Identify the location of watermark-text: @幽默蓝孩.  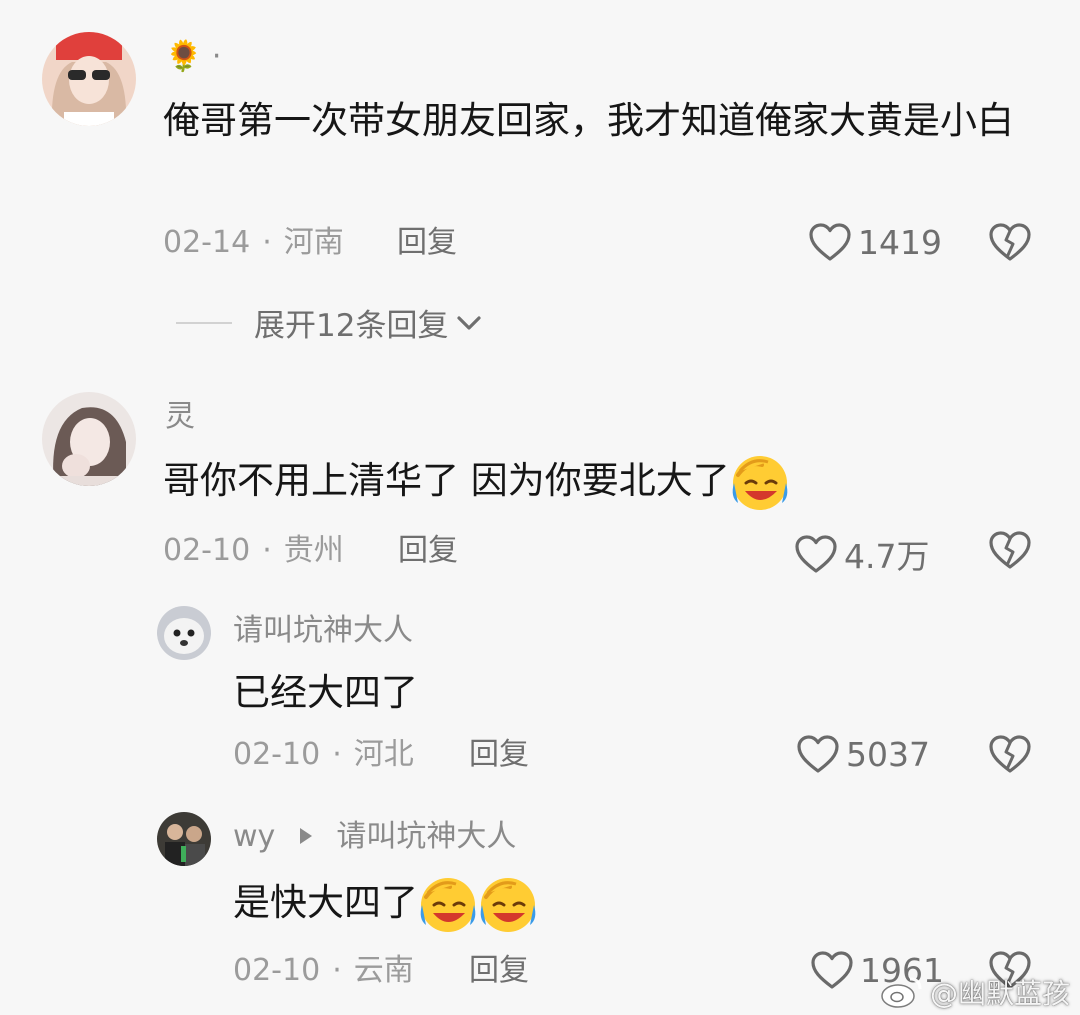
(1000, 993).